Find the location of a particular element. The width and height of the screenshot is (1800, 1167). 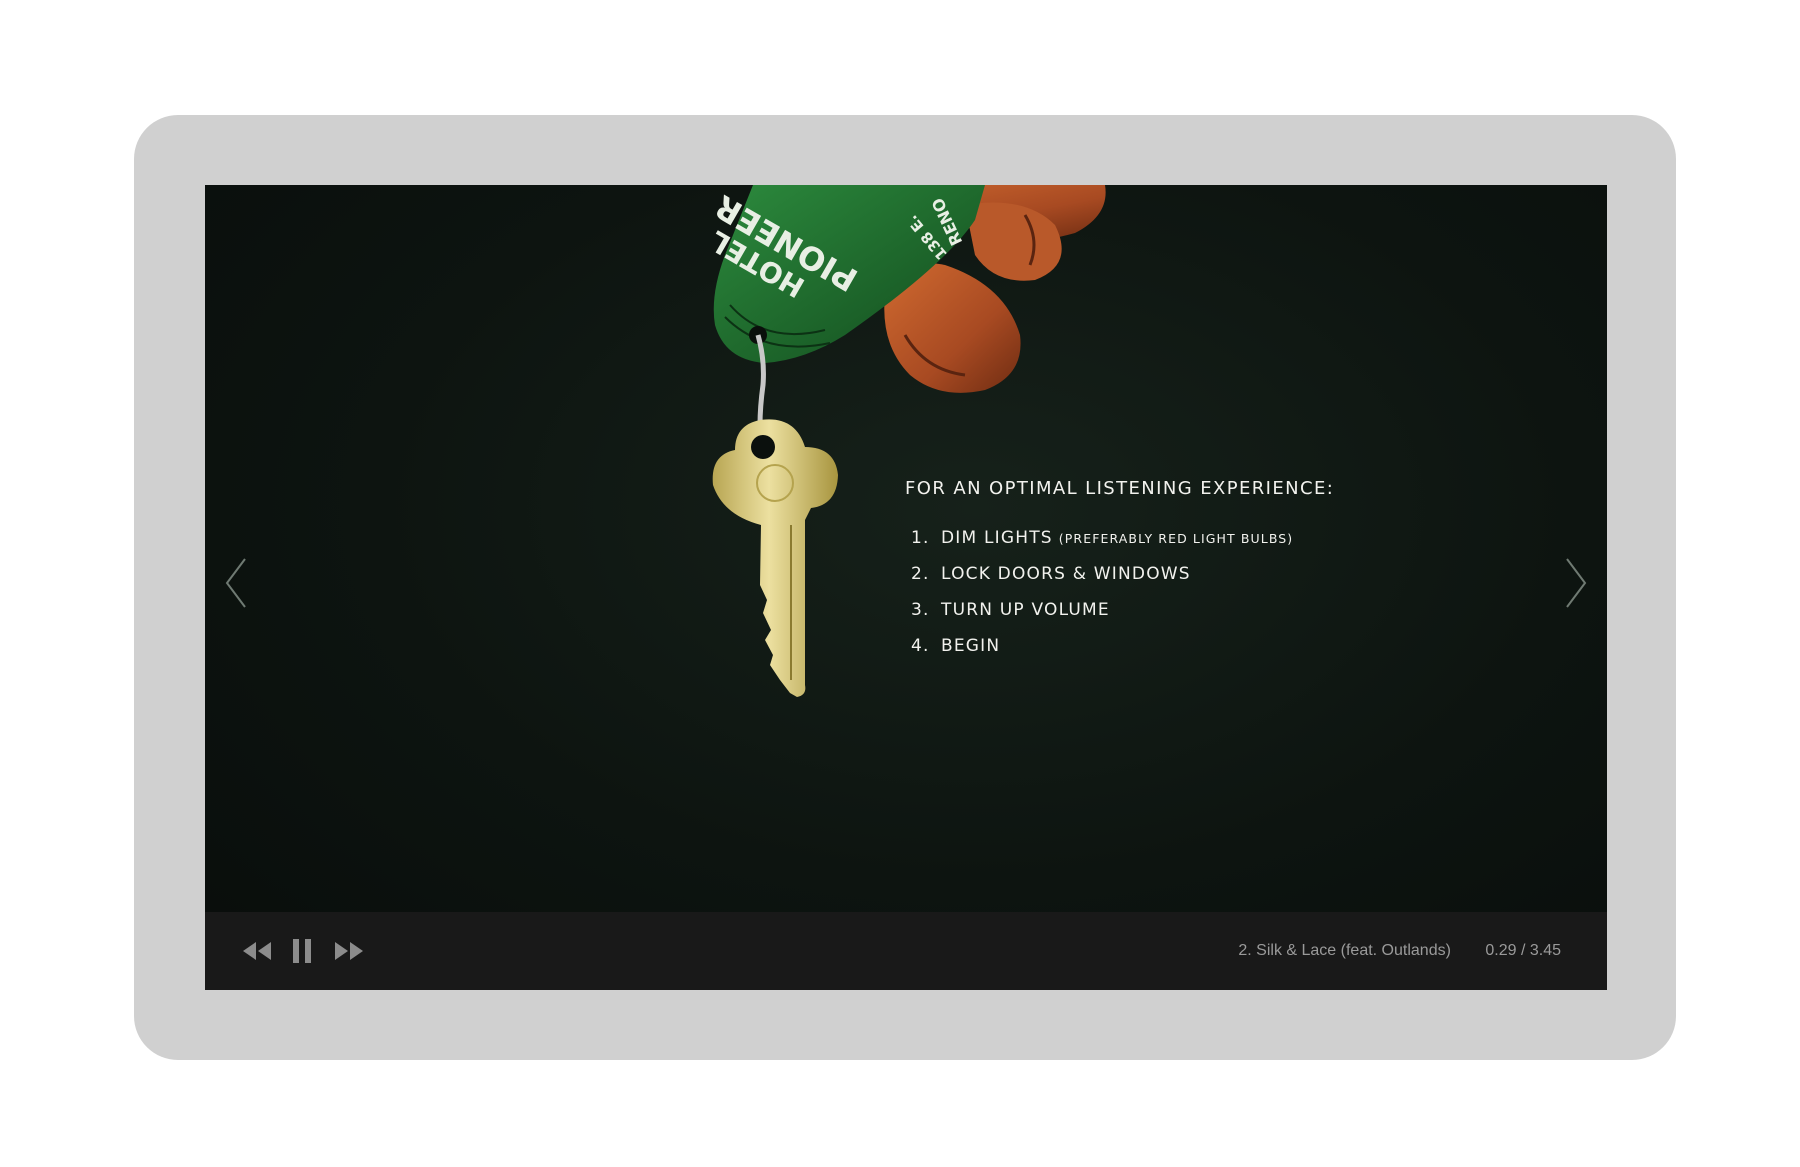

list-item-number: 1. is located at coordinates (920, 538).